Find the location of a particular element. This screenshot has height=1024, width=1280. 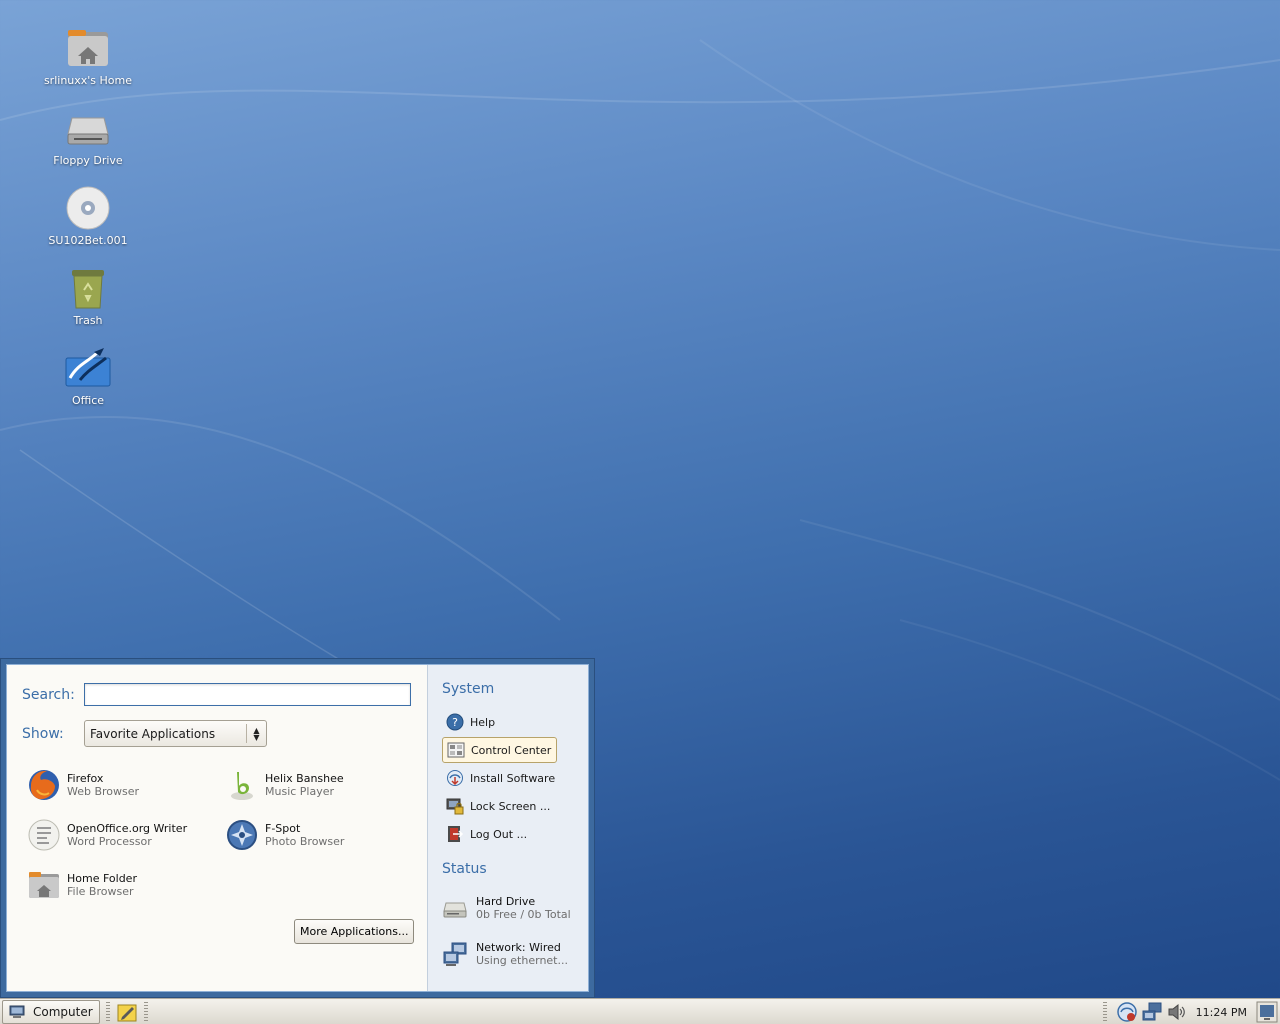

app-home-folder: Home Folder File Browser is located at coordinates (122, 885).